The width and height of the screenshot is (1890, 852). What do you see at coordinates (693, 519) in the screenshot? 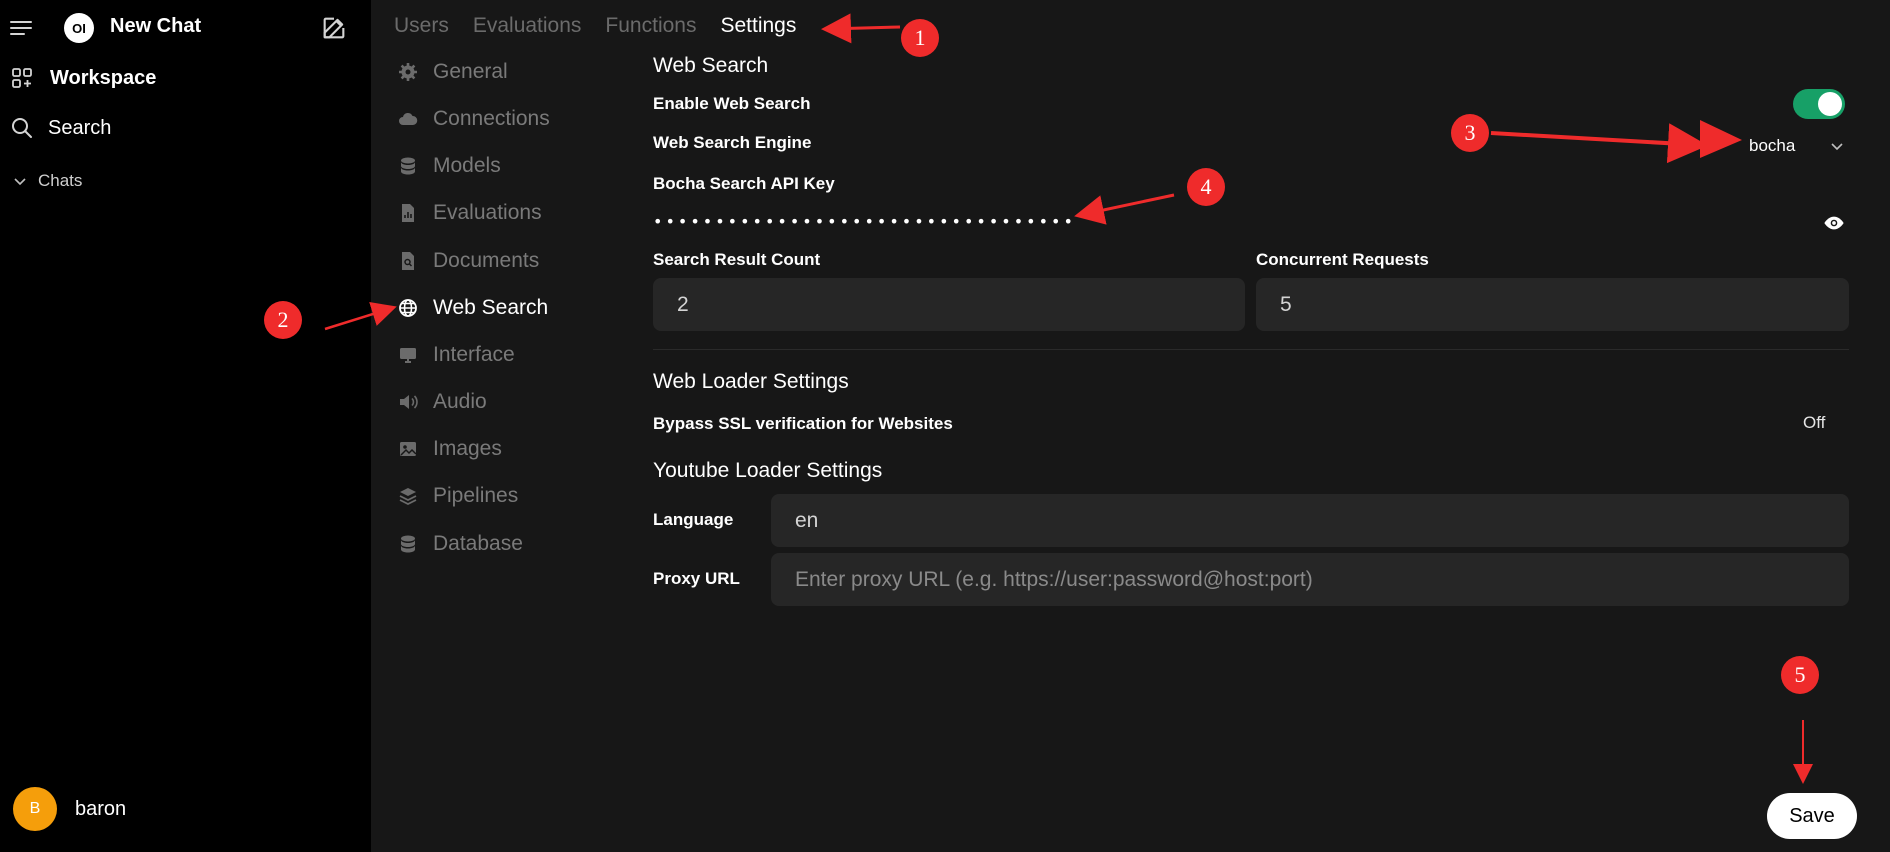
I see `language-label: Language` at bounding box center [693, 519].